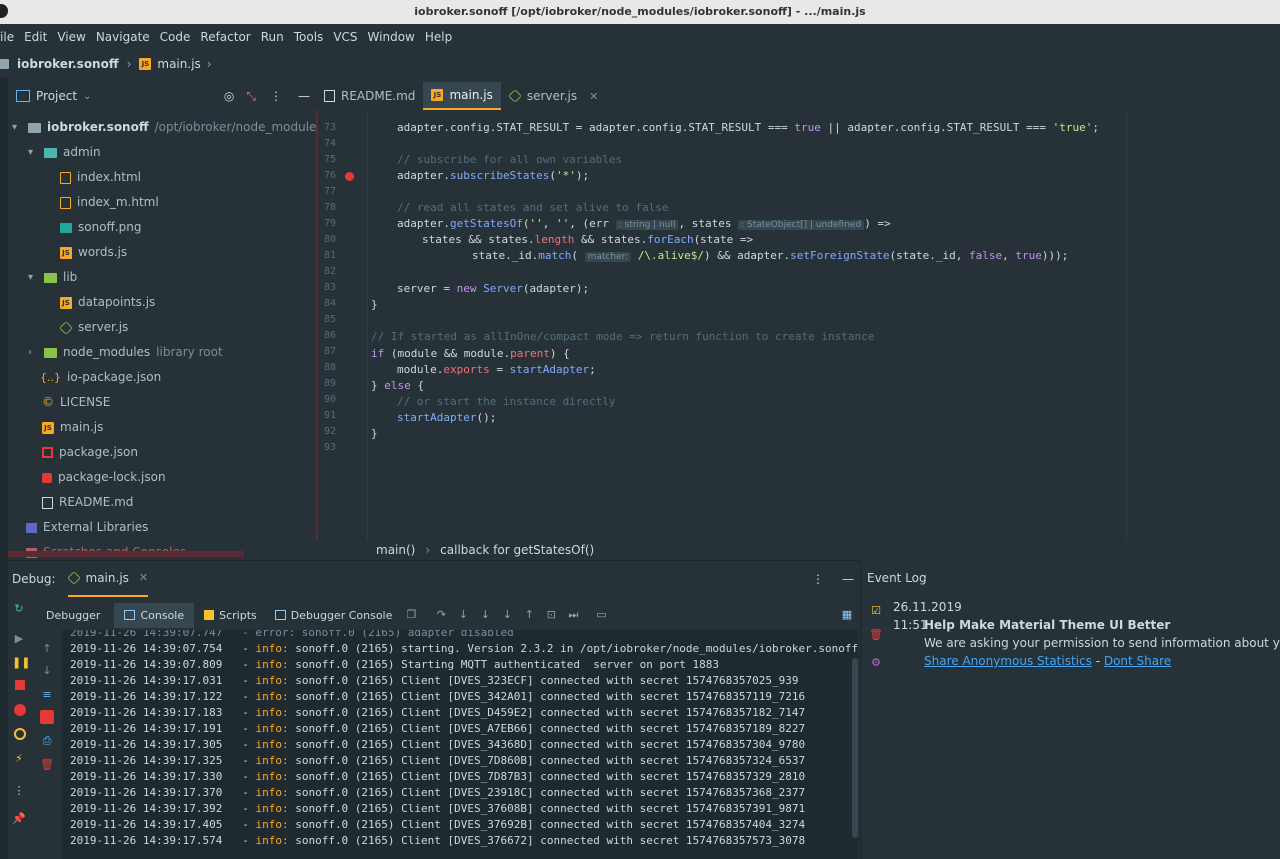 Image resolution: width=1280 pixels, height=859 pixels. I want to click on gear-icon: ⚙, so click(876, 663).